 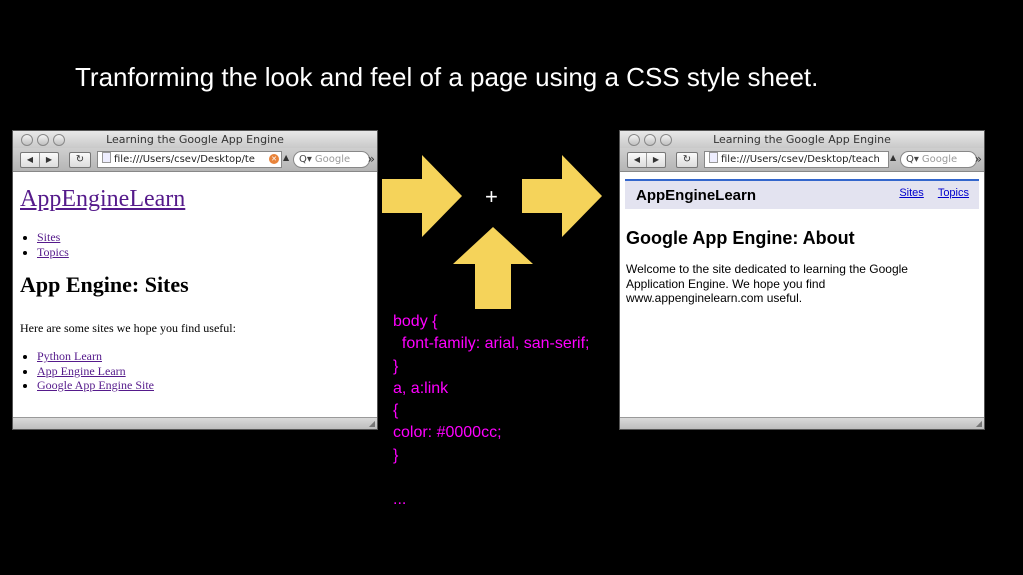 I want to click on page-heading: App Engine: Sites, so click(x=104, y=284).